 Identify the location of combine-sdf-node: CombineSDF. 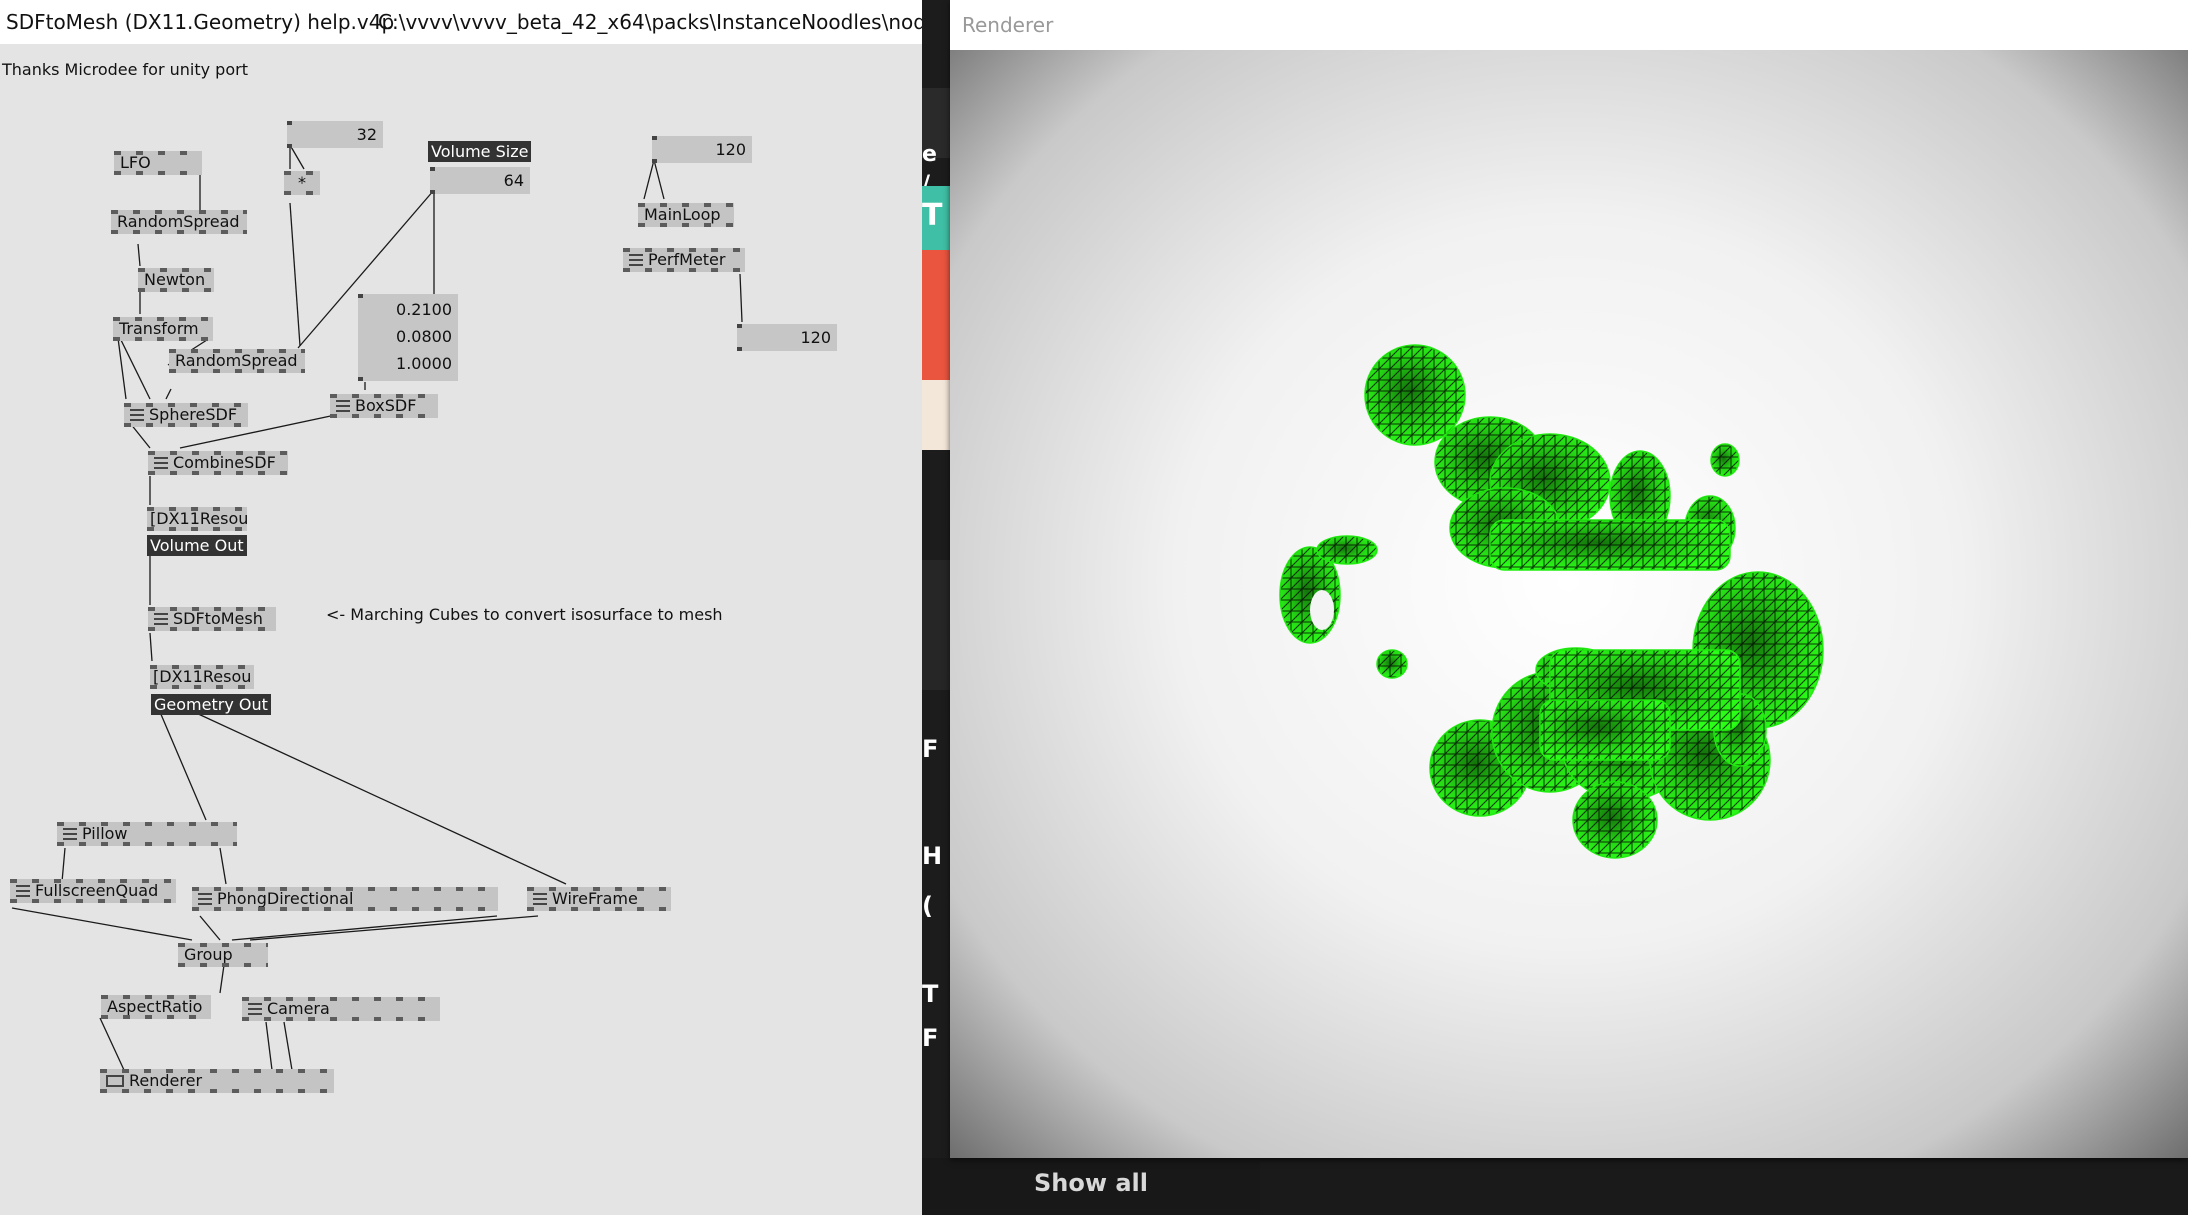
(218, 463).